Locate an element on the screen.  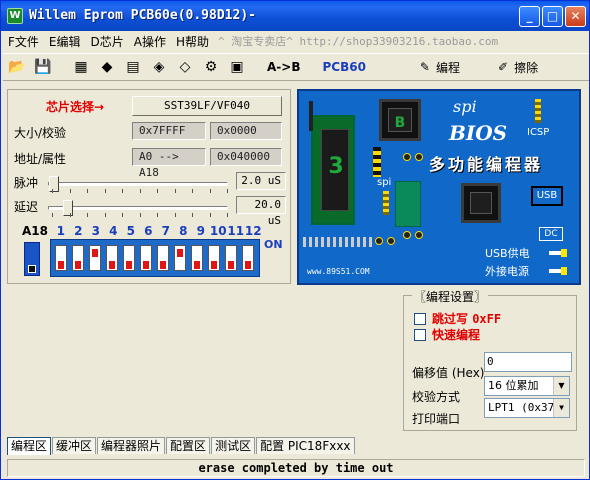
size-field: 0x7FFFF is located at coordinates (169, 131).